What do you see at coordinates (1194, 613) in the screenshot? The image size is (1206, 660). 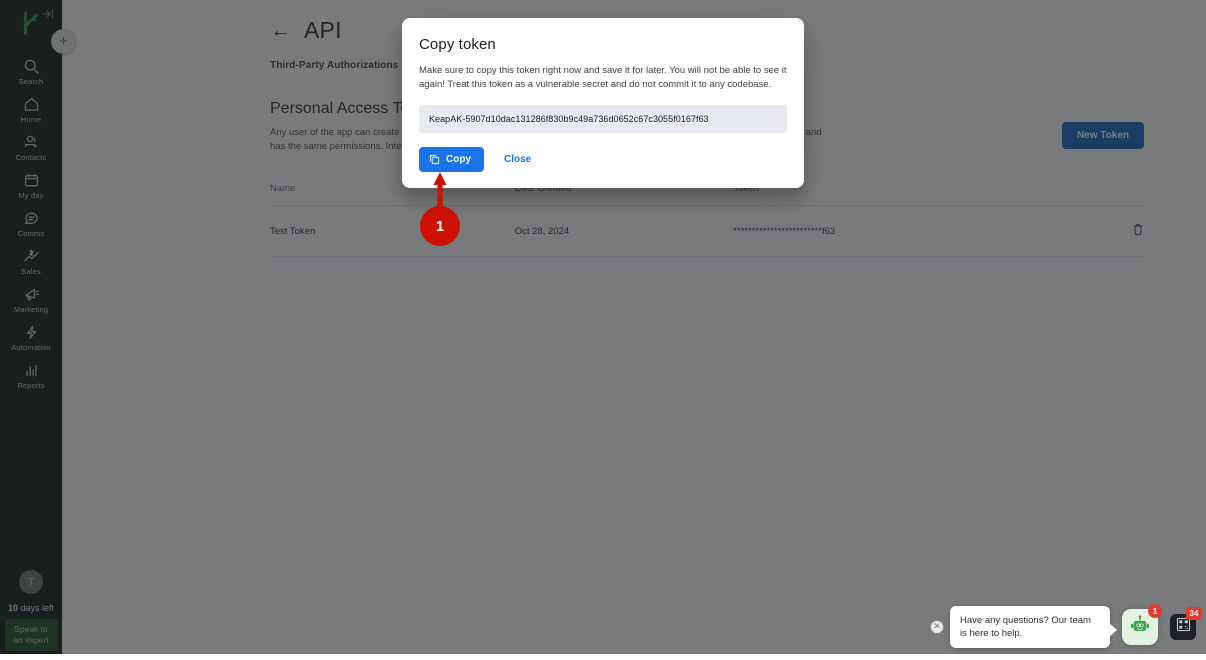 I see `qr-count-badge: 34` at bounding box center [1194, 613].